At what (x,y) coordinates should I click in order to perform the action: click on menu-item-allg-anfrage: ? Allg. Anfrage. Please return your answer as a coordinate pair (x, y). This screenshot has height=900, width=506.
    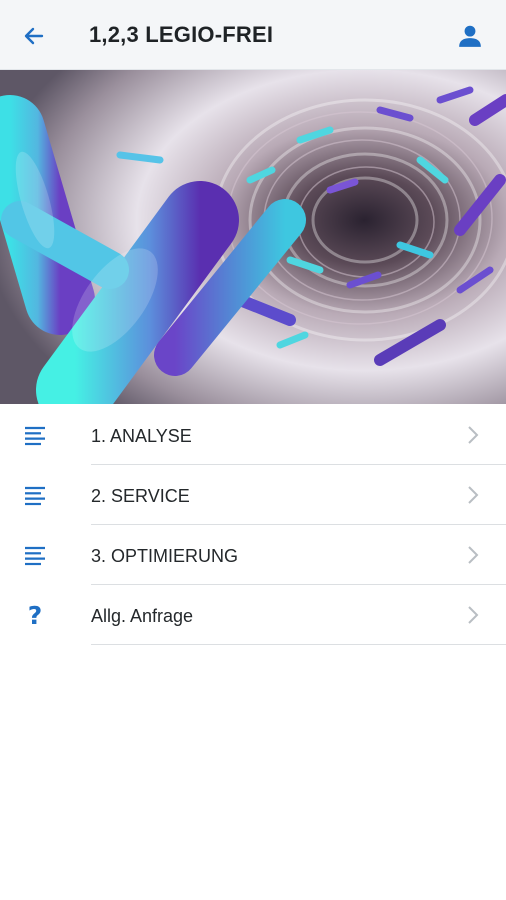
    Looking at the image, I should click on (253, 615).